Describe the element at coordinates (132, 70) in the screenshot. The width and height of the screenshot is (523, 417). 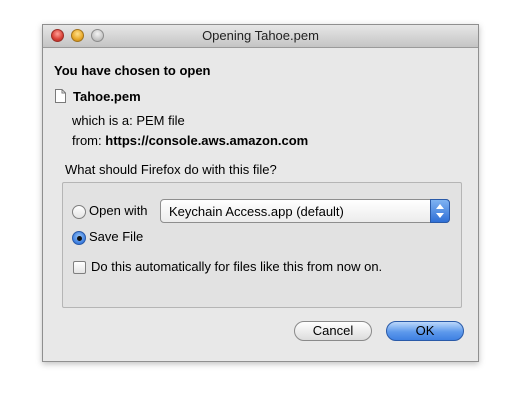
I see `dialog-heading: You have chosen to open` at that location.